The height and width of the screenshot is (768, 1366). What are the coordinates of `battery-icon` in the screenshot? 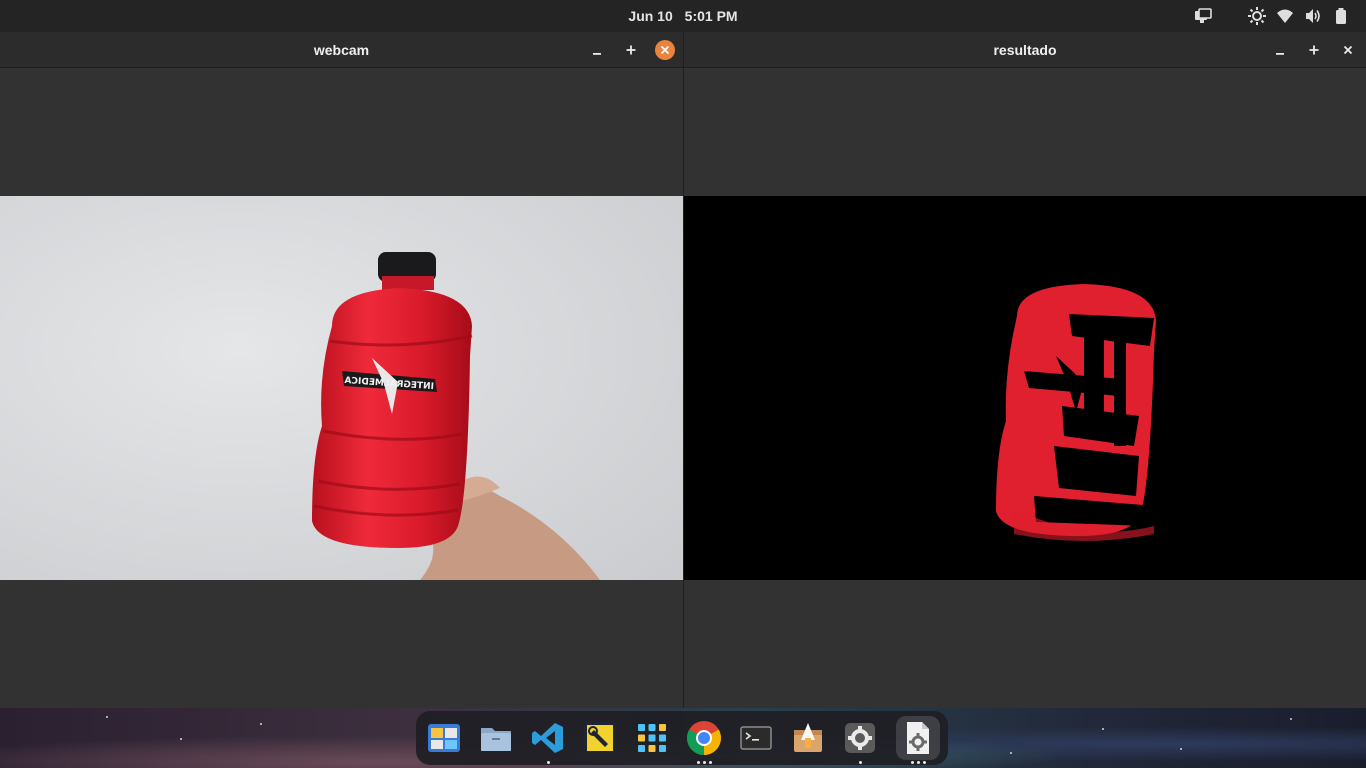 It's located at (1341, 16).